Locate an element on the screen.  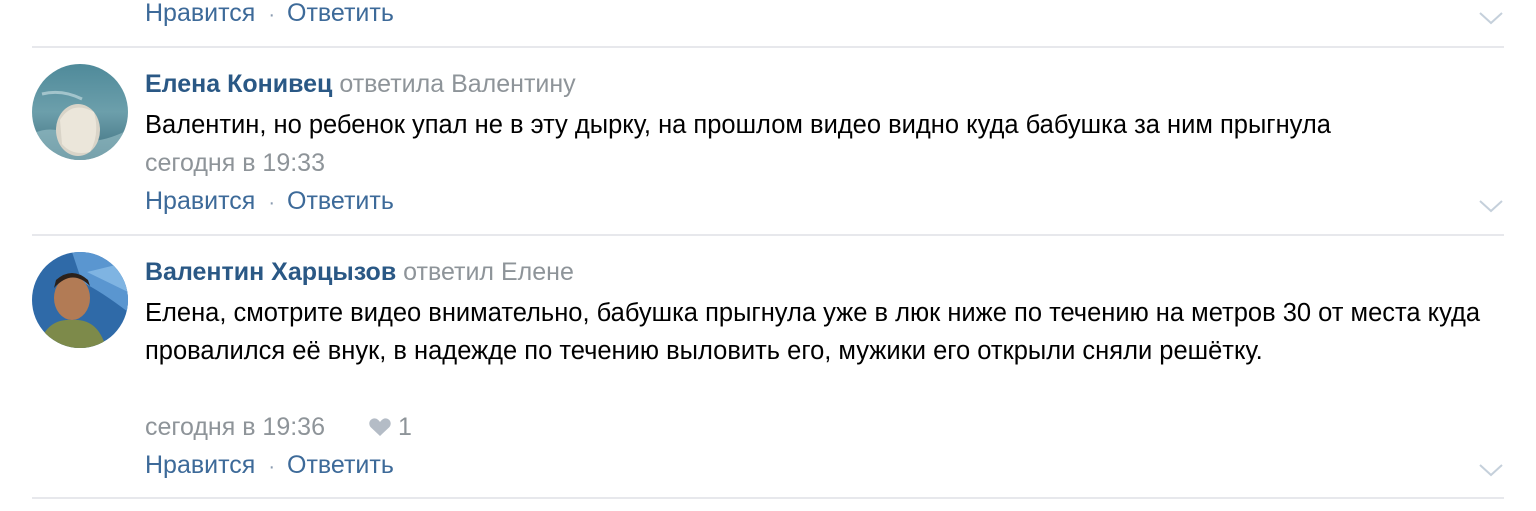
reply-to-label: ответил Елене is located at coordinates (488, 272).